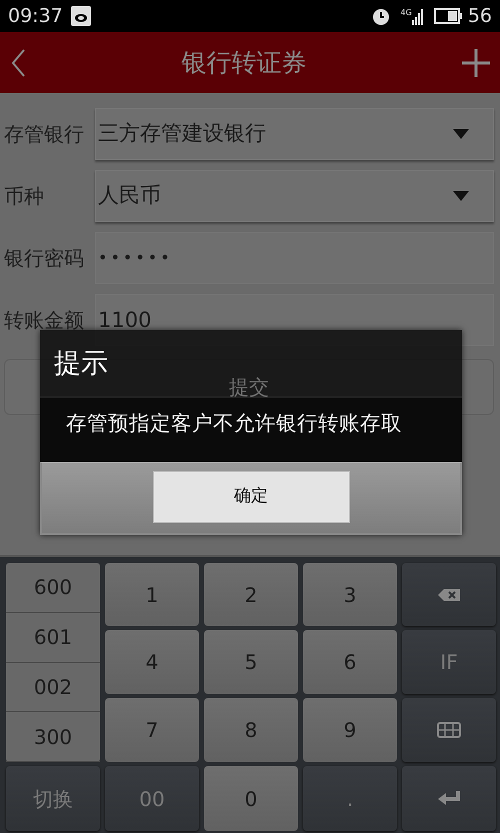 The image size is (500, 833). I want to click on enter-icon, so click(449, 798).